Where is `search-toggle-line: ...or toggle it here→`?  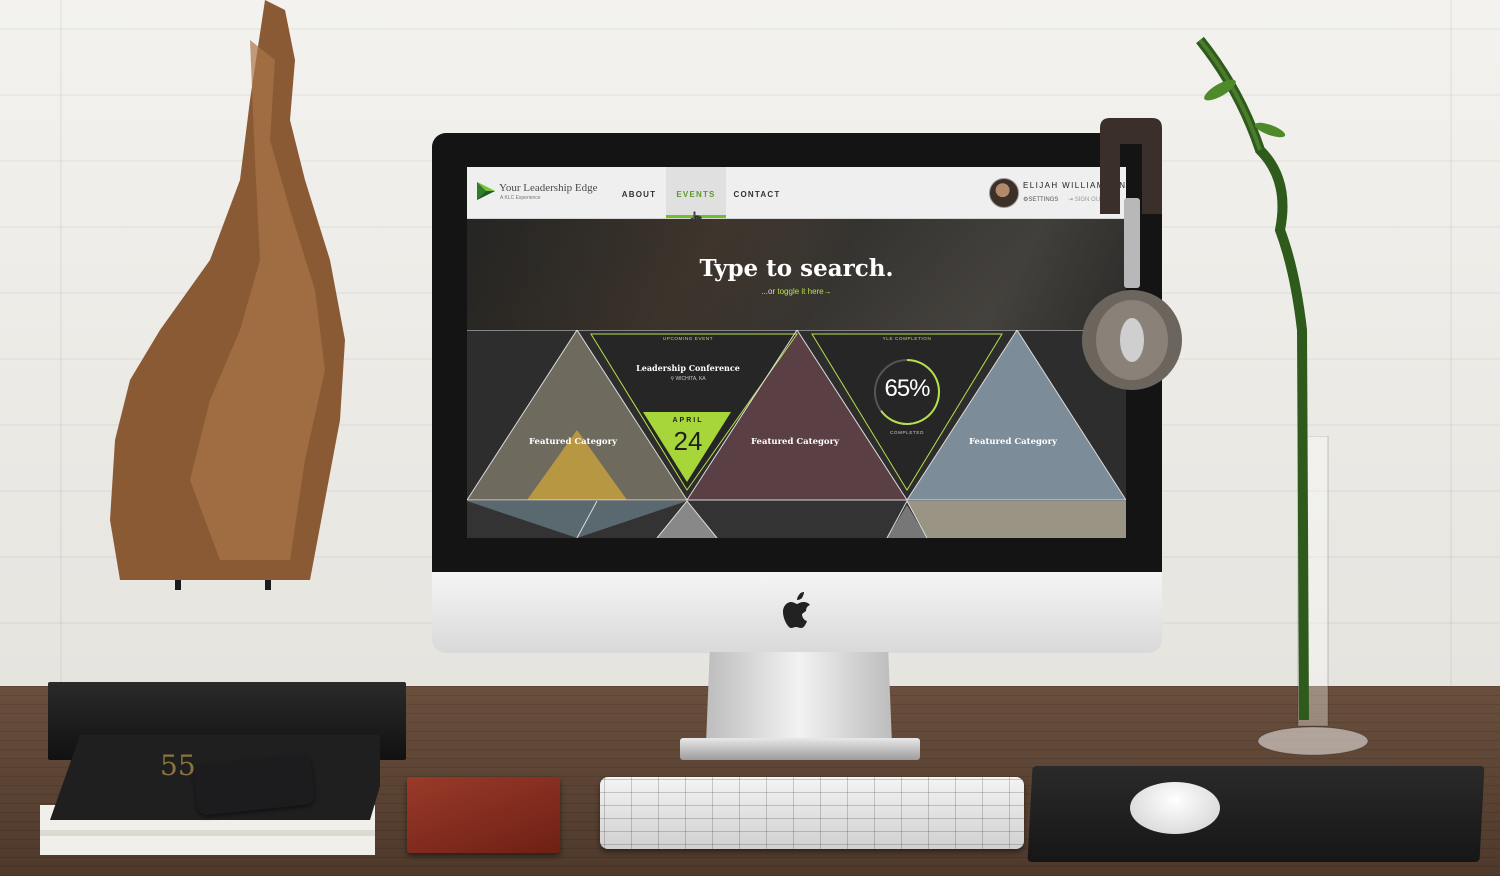
search-toggle-line: ...or toggle it here→ is located at coordinates (796, 291).